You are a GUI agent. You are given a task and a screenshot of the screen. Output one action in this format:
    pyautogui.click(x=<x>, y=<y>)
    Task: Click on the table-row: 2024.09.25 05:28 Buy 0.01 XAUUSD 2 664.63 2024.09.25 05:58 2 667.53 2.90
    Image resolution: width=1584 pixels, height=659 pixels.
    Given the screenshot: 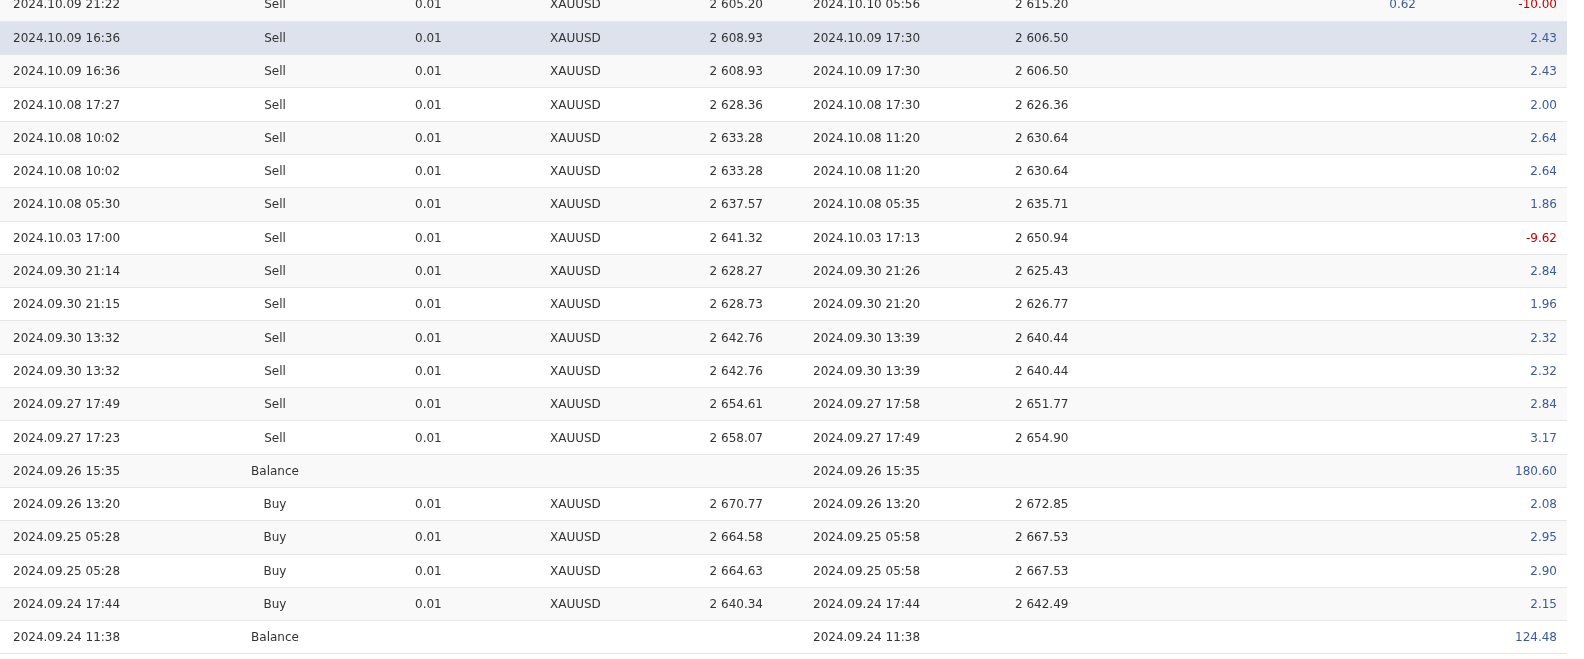 What is the action you would take?
    pyautogui.click(x=783, y=571)
    